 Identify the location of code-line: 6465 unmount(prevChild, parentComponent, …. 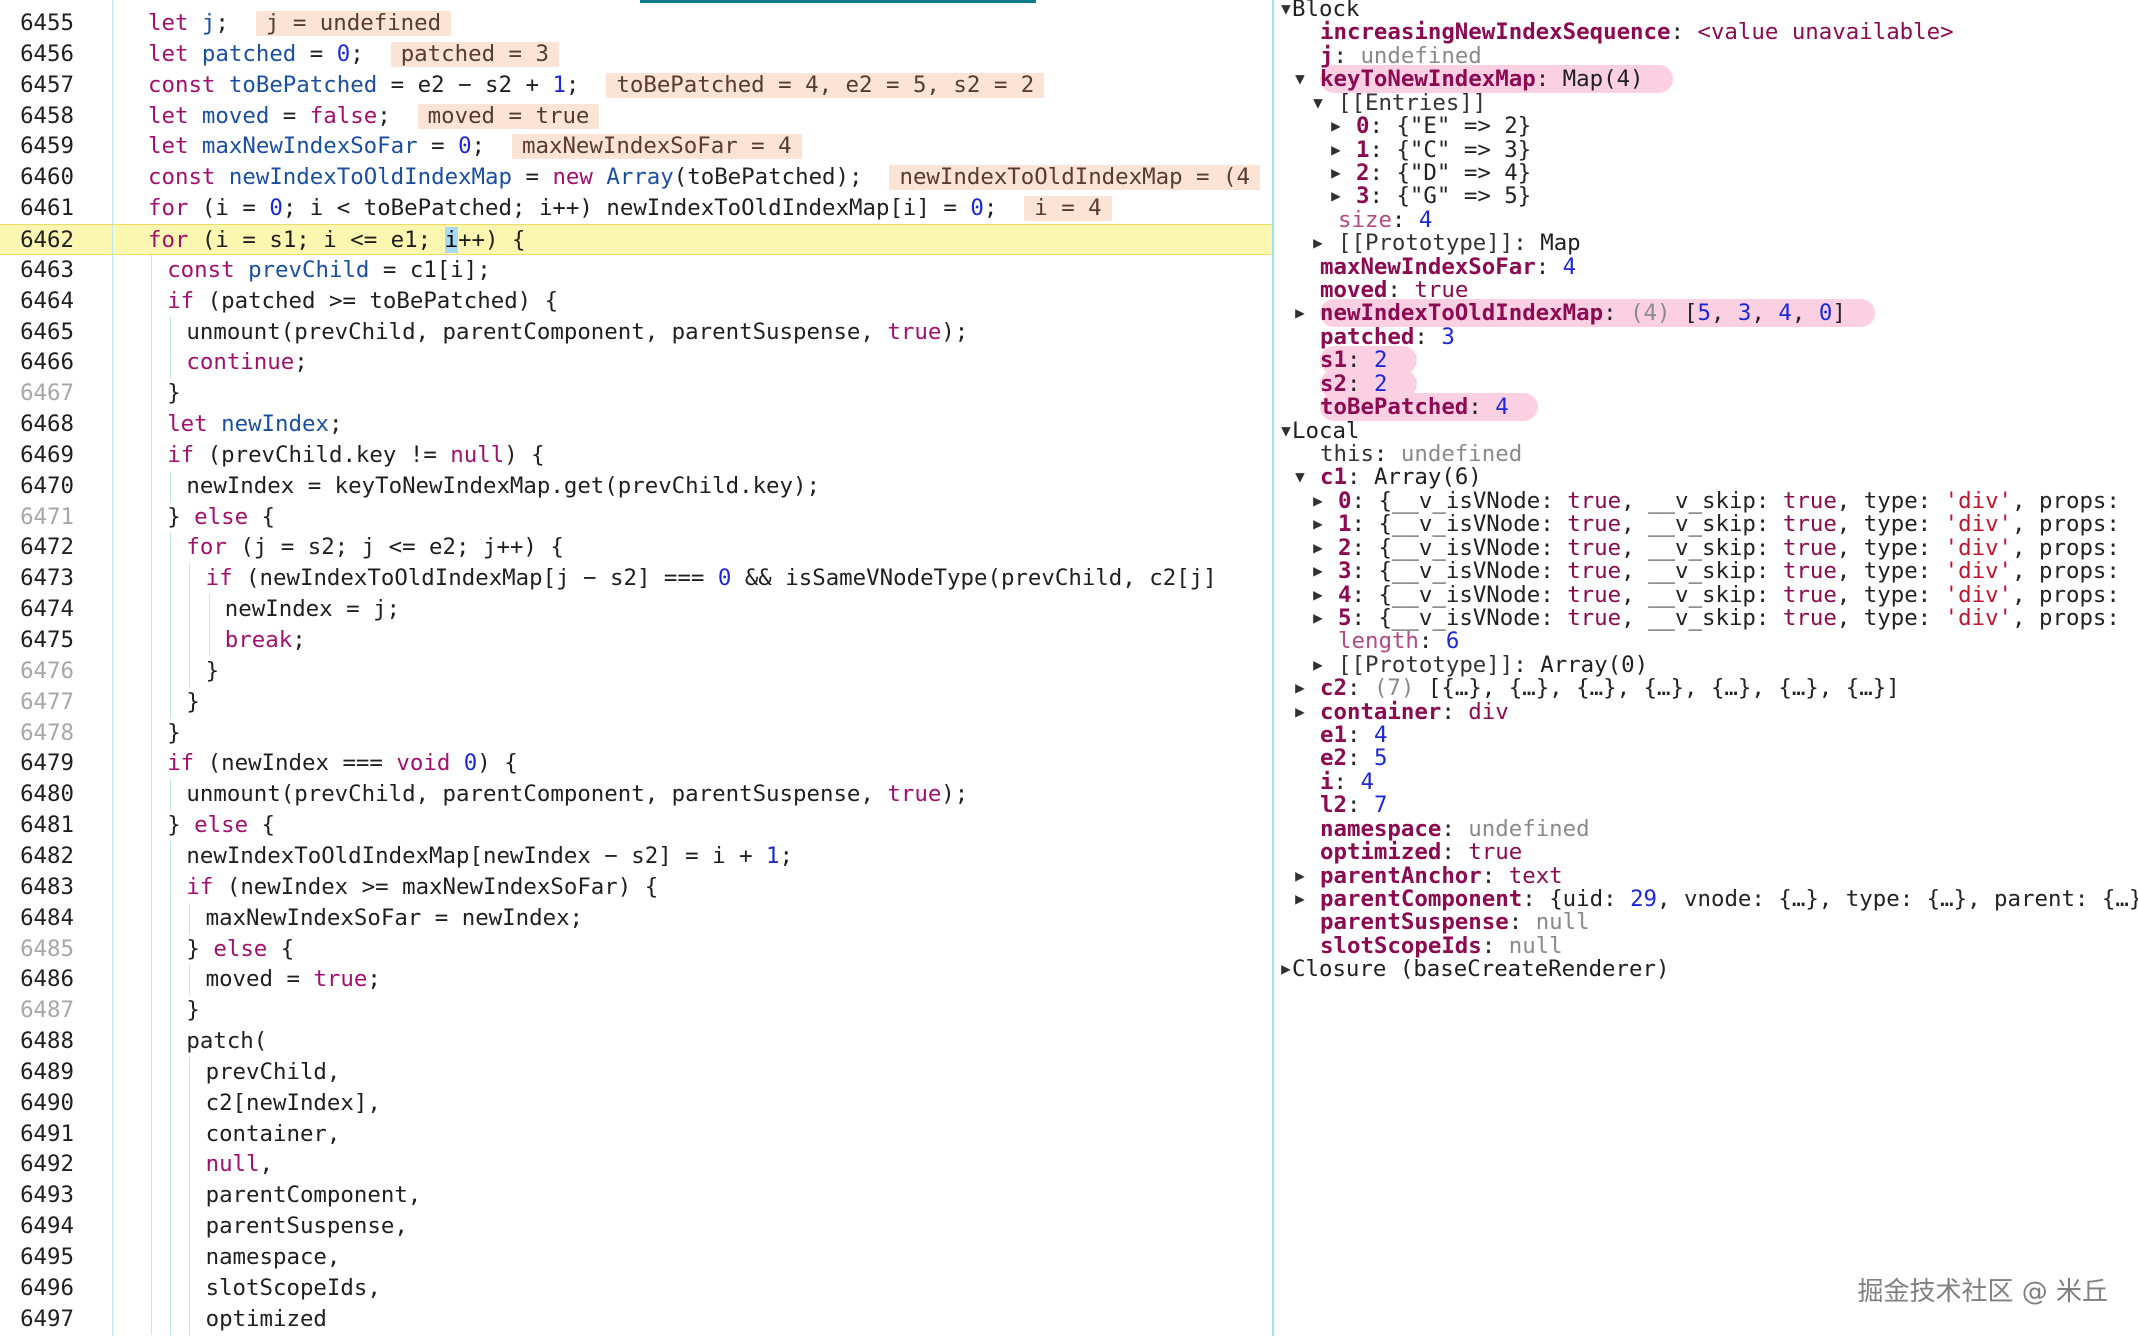
(636, 332).